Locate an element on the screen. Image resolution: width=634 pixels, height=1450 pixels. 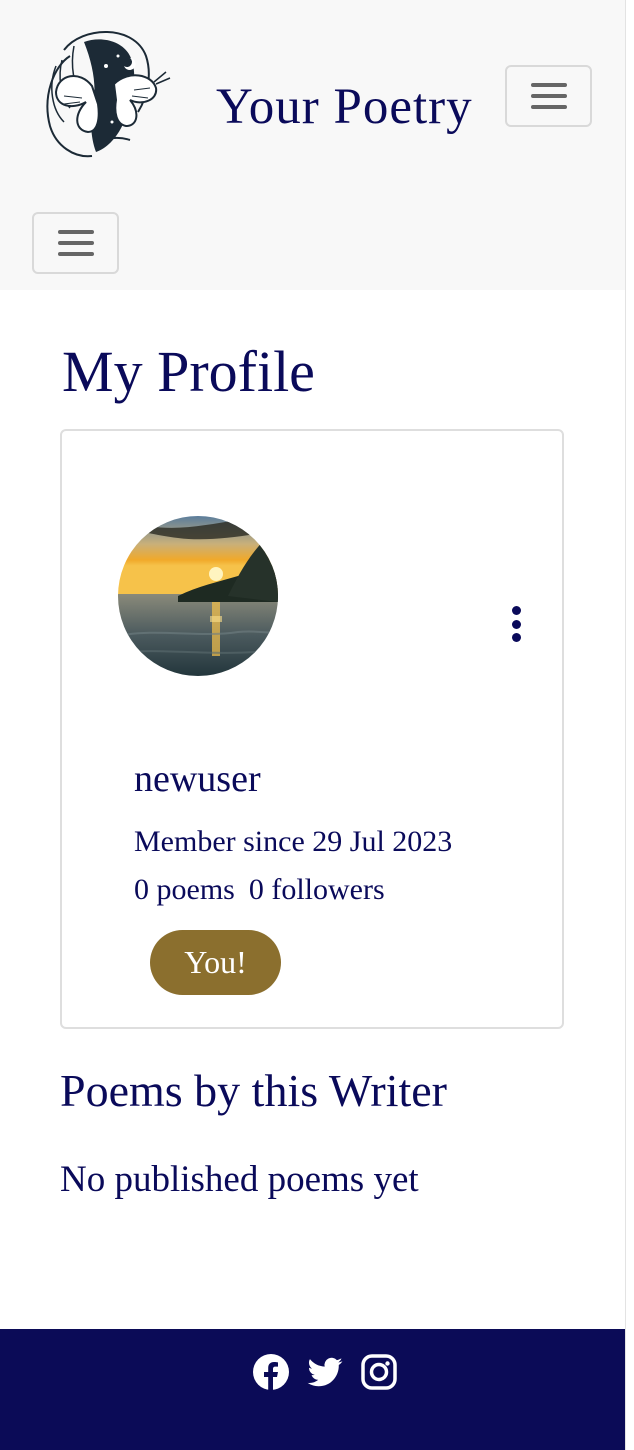
facebook-icon is located at coordinates (271, 1372).